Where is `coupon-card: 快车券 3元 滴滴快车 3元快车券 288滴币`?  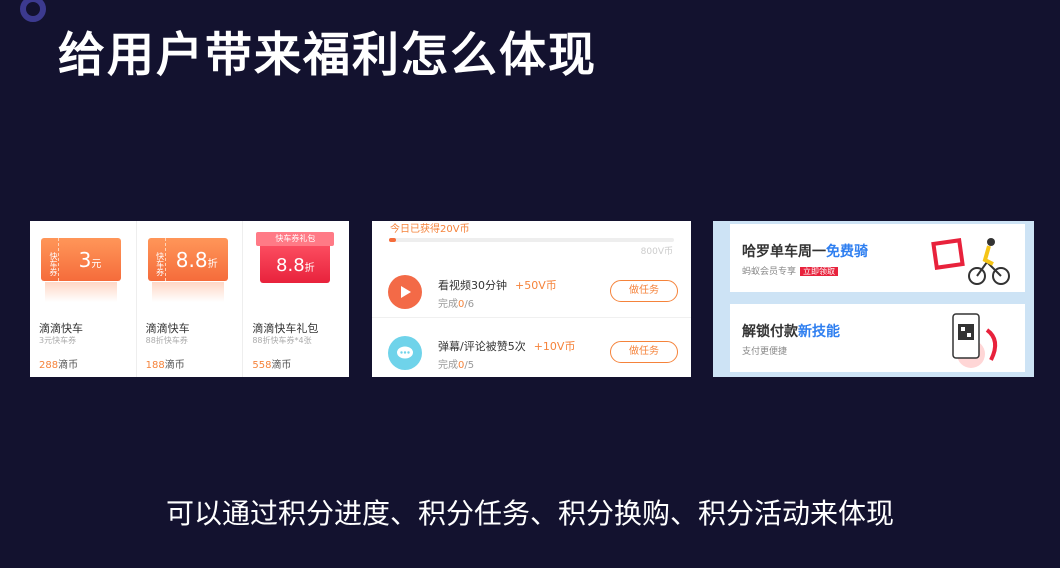
coupon-card: 快车券 3元 滴滴快车 3元快车券 288滴币 is located at coordinates (83, 299).